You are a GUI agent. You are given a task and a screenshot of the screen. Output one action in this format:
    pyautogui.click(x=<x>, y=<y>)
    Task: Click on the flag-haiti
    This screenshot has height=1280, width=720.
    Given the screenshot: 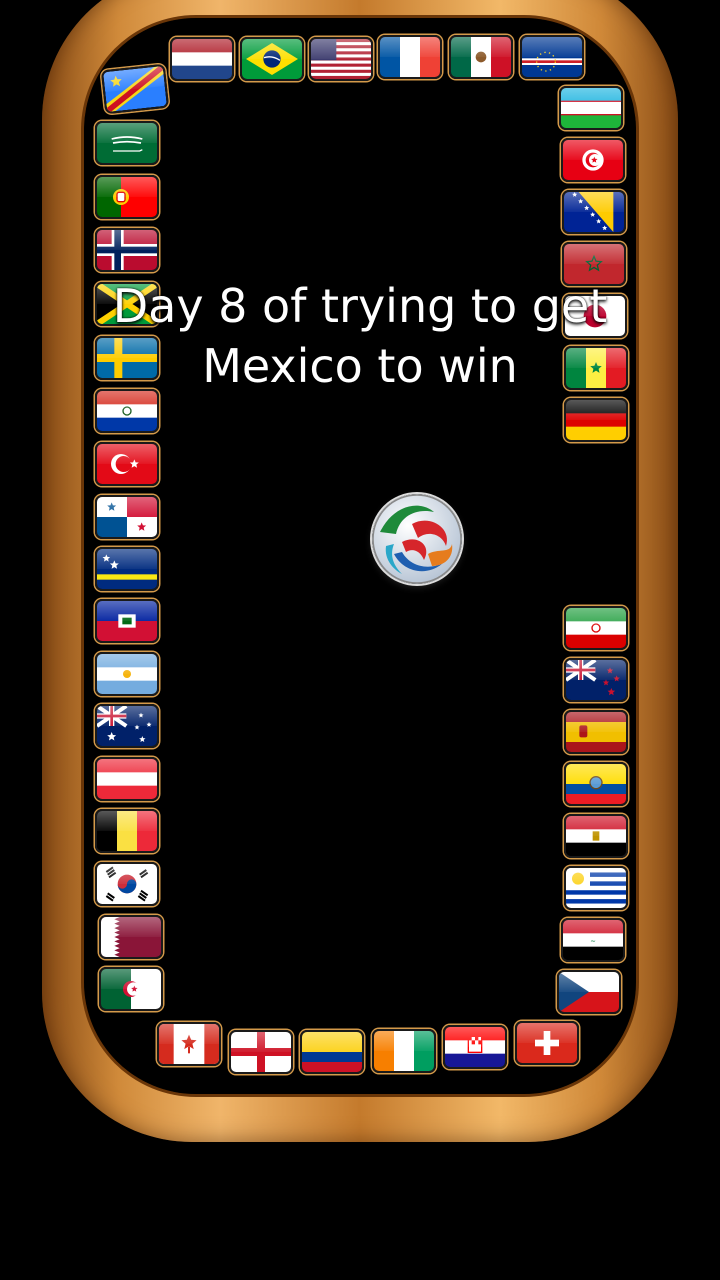 What is the action you would take?
    pyautogui.click(x=127, y=621)
    